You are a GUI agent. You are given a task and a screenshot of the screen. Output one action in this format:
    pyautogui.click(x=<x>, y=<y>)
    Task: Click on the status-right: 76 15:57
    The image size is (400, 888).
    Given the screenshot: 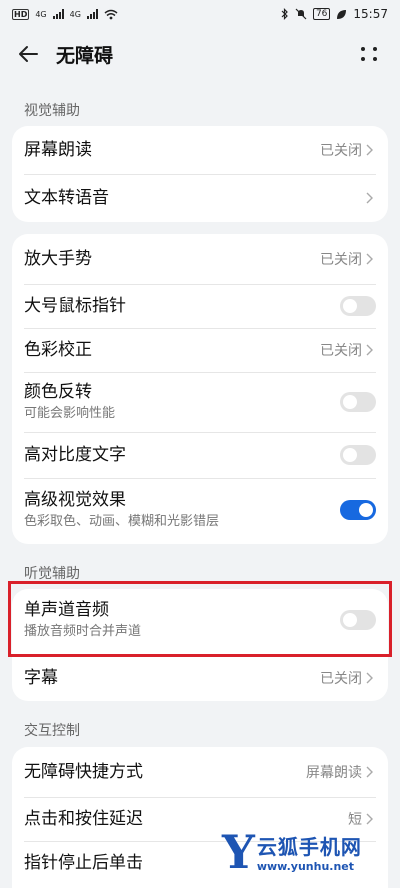 What is the action you would take?
    pyautogui.click(x=334, y=14)
    